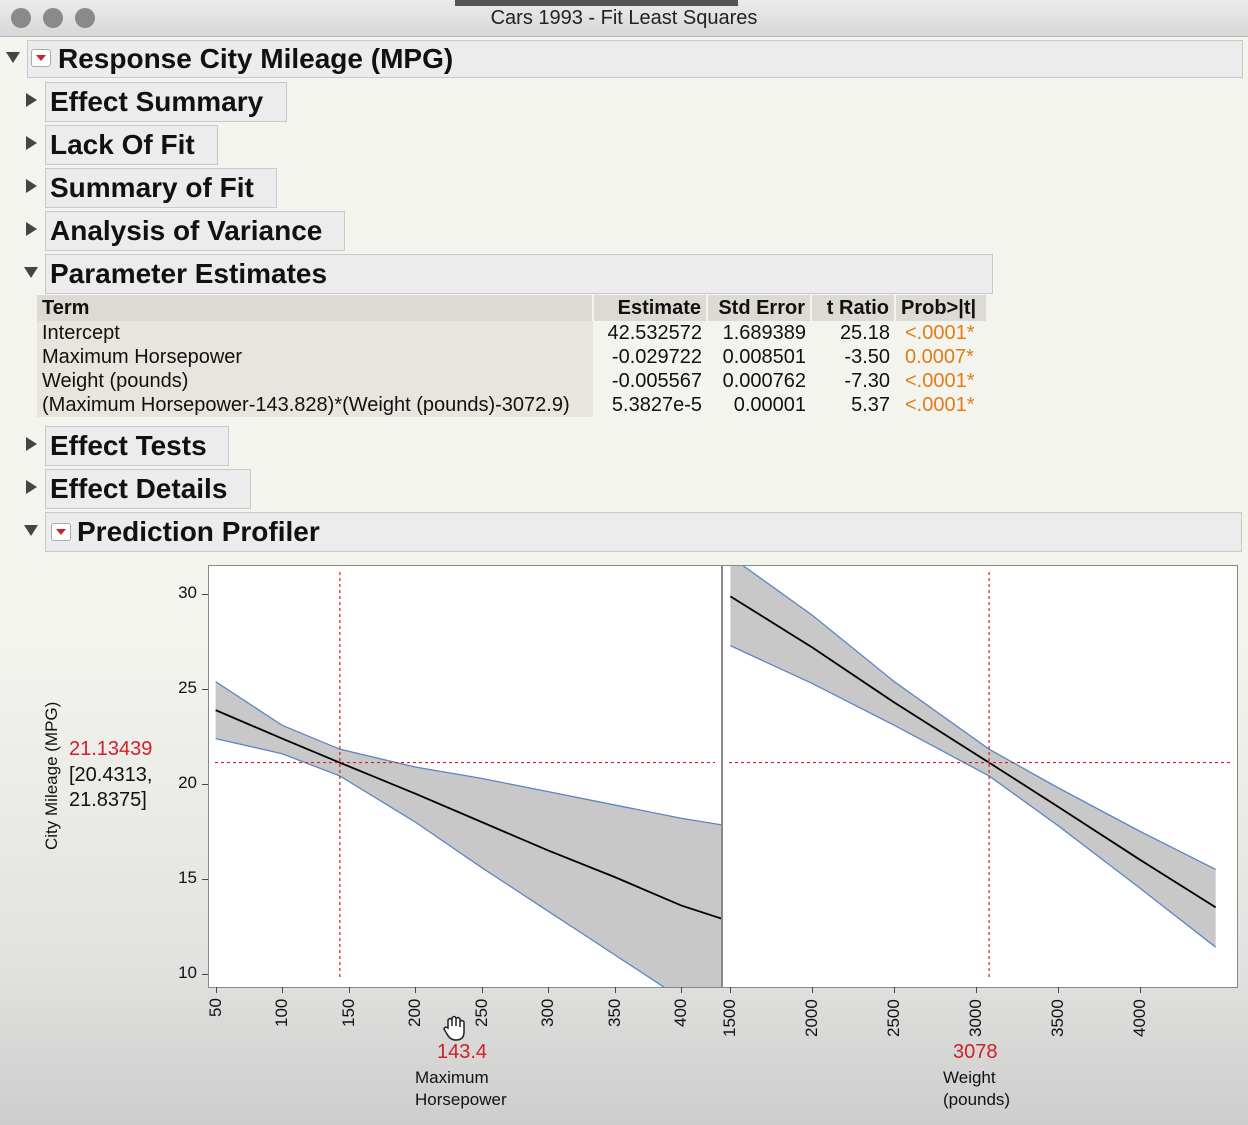 This screenshot has height=1125, width=1248. I want to click on x-tick-label: 200, so click(415, 1012).